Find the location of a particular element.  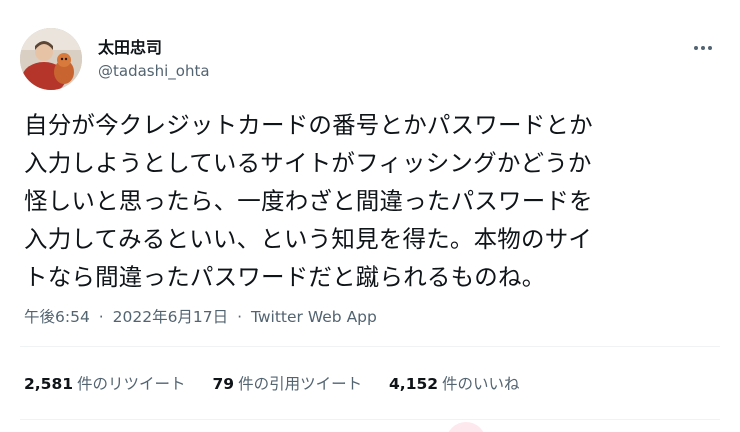

avatar-image is located at coordinates (51, 59).